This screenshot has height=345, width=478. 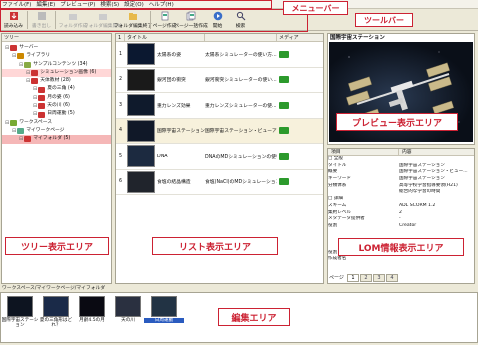 I want to click on tree-callout: ツリー表示エリア, so click(x=57, y=246).